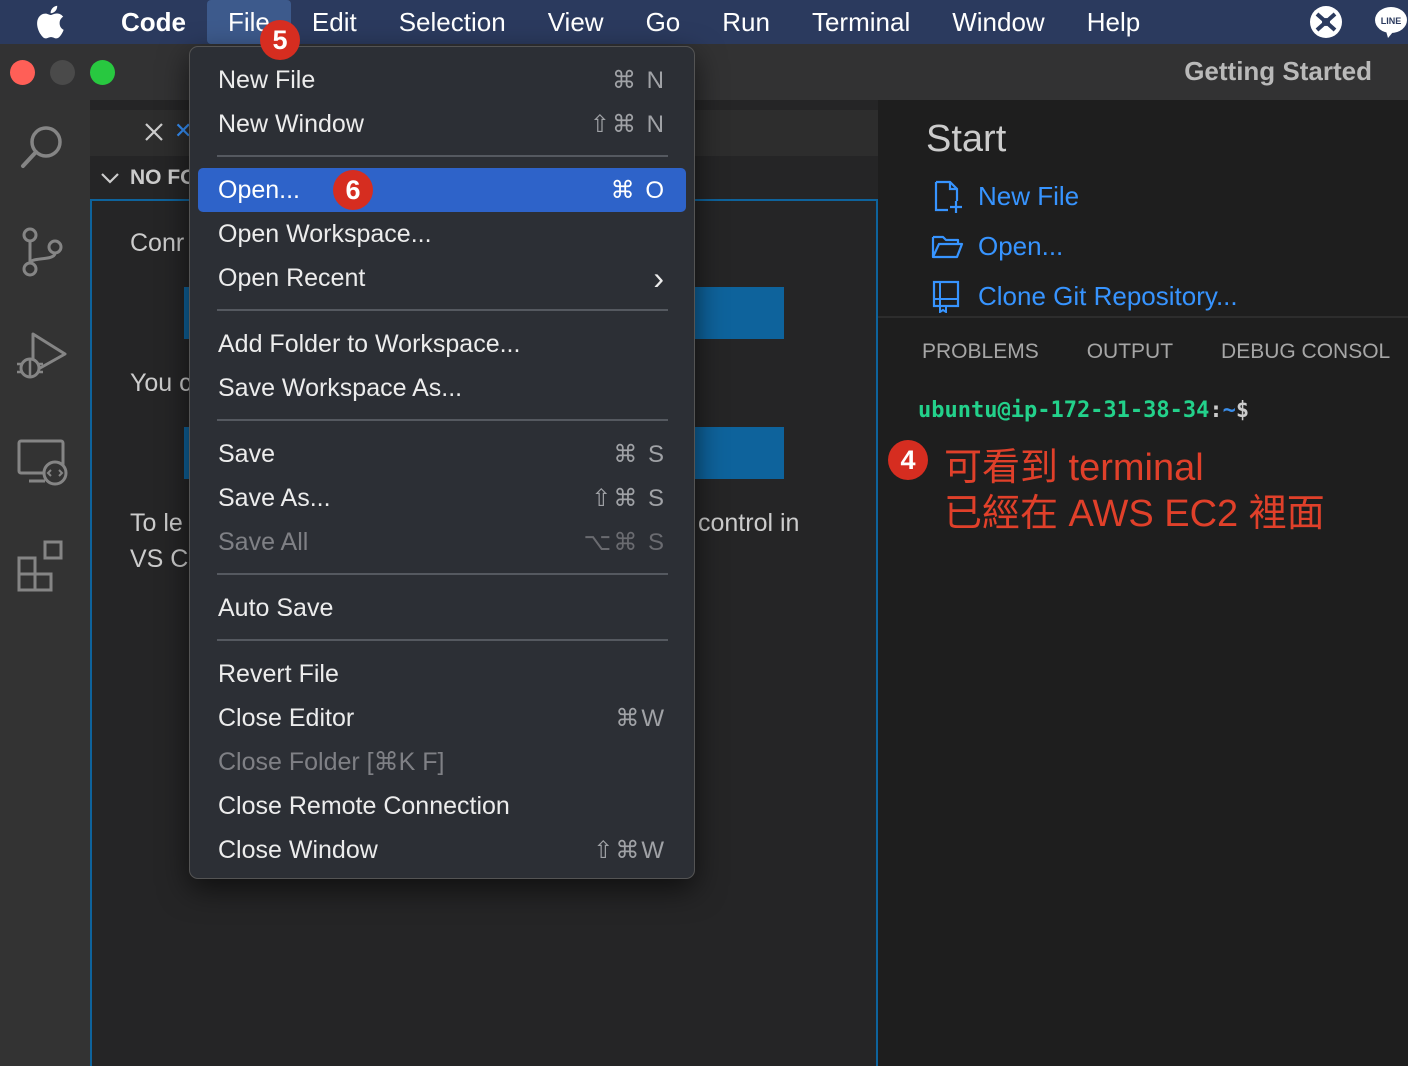 The width and height of the screenshot is (1408, 1066). I want to click on line-app-icon: LINE, so click(1391, 22).